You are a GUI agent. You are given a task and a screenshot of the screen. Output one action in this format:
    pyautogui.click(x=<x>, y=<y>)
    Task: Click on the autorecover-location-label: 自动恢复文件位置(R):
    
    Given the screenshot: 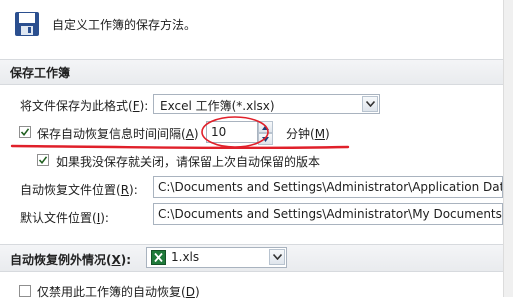 What is the action you would take?
    pyautogui.click(x=79, y=190)
    